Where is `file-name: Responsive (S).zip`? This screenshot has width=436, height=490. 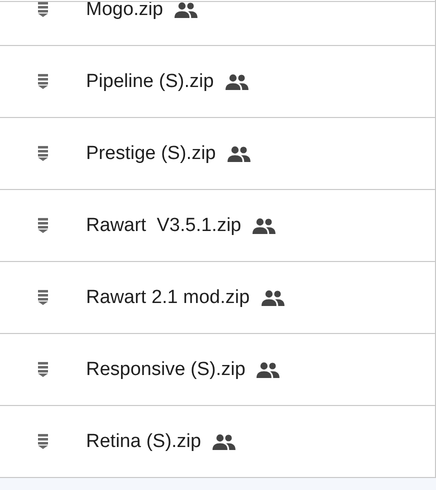
file-name: Responsive (S).zip is located at coordinates (166, 369).